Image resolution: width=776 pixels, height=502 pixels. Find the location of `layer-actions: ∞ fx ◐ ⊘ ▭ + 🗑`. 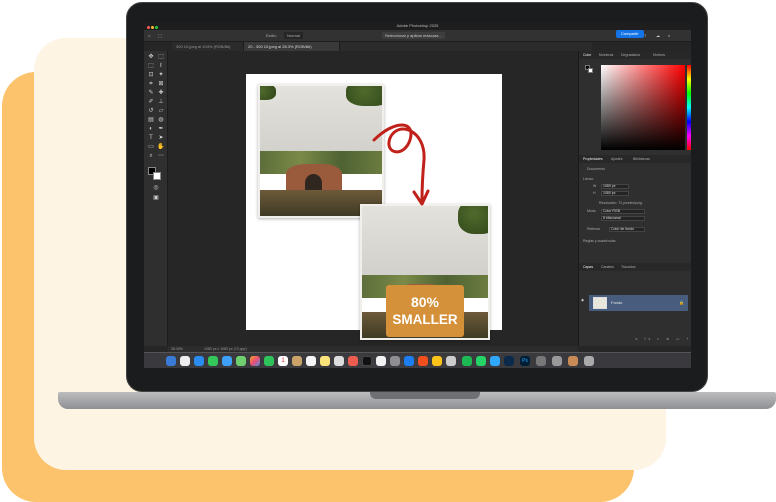

layer-actions: ∞ fx ◐ ⊘ ▭ + 🗑 is located at coordinates (663, 339).